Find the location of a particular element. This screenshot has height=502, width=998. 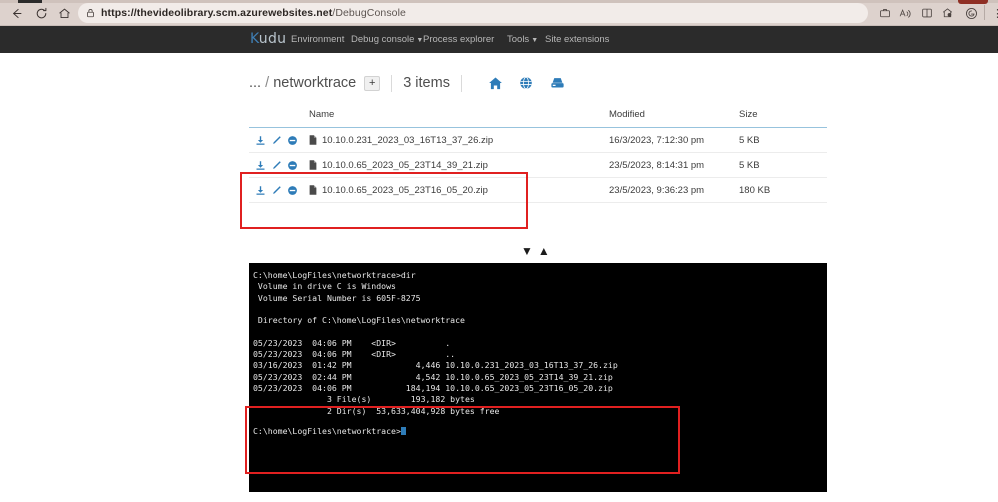

read-aloud-icon is located at coordinates (905, 13).